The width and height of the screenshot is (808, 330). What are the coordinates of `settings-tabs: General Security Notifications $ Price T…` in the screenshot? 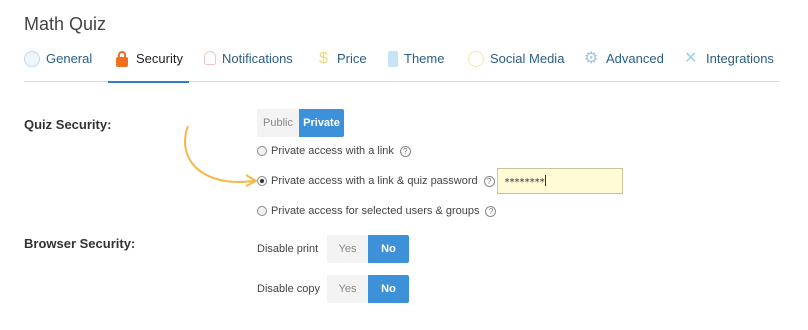 It's located at (402, 65).